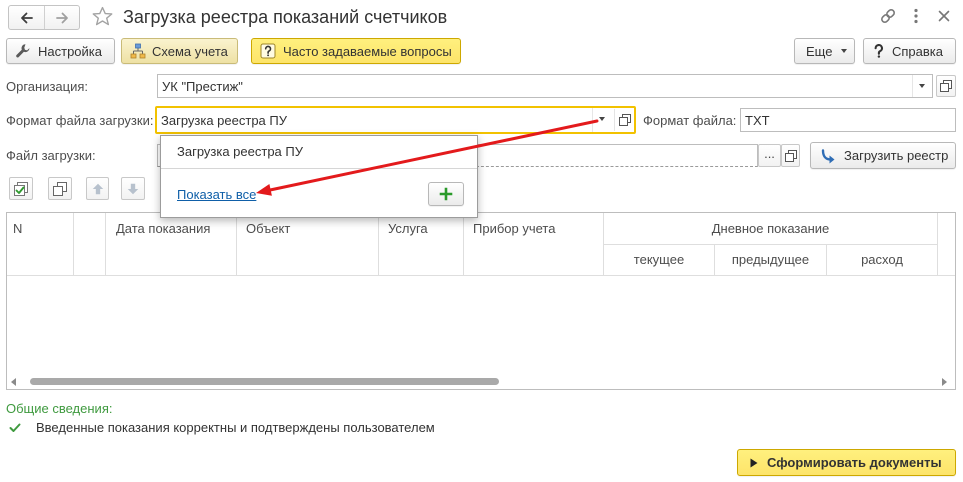  Describe the element at coordinates (216, 195) in the screenshot. I see `show-all-link: Показать все` at that location.